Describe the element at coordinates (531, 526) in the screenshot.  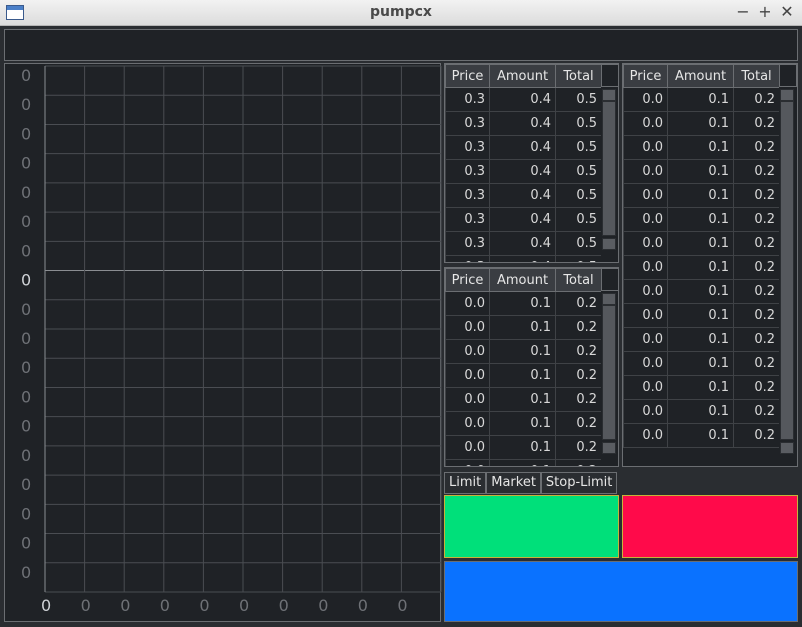
I see `buy-order-panel` at that location.